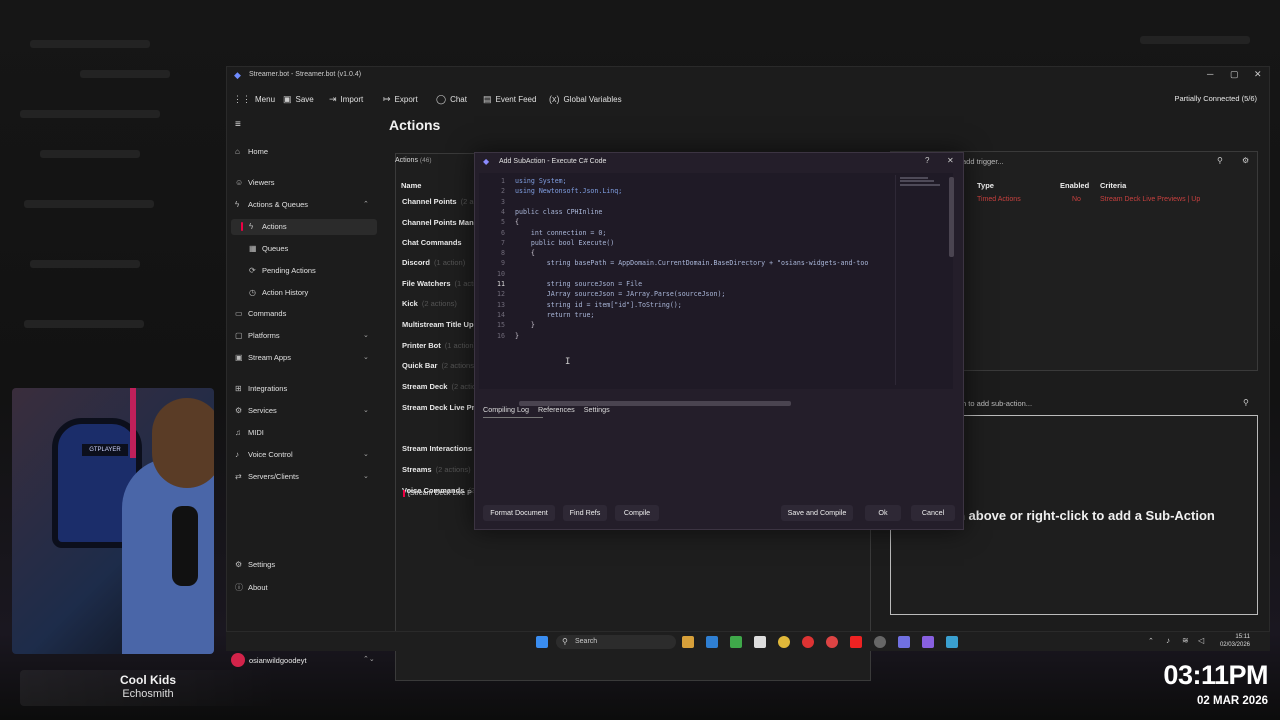  I want to click on action-group-count: (2 actions), so click(459, 365).